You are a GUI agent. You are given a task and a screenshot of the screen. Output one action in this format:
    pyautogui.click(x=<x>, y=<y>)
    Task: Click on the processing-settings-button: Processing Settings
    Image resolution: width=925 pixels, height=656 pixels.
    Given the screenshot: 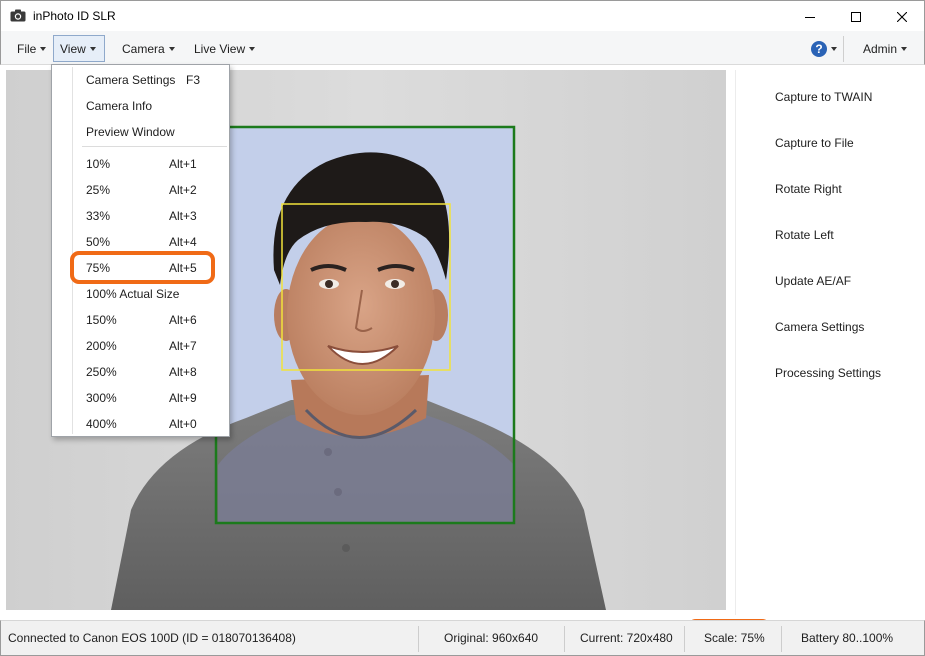 What is the action you would take?
    pyautogui.click(x=828, y=373)
    